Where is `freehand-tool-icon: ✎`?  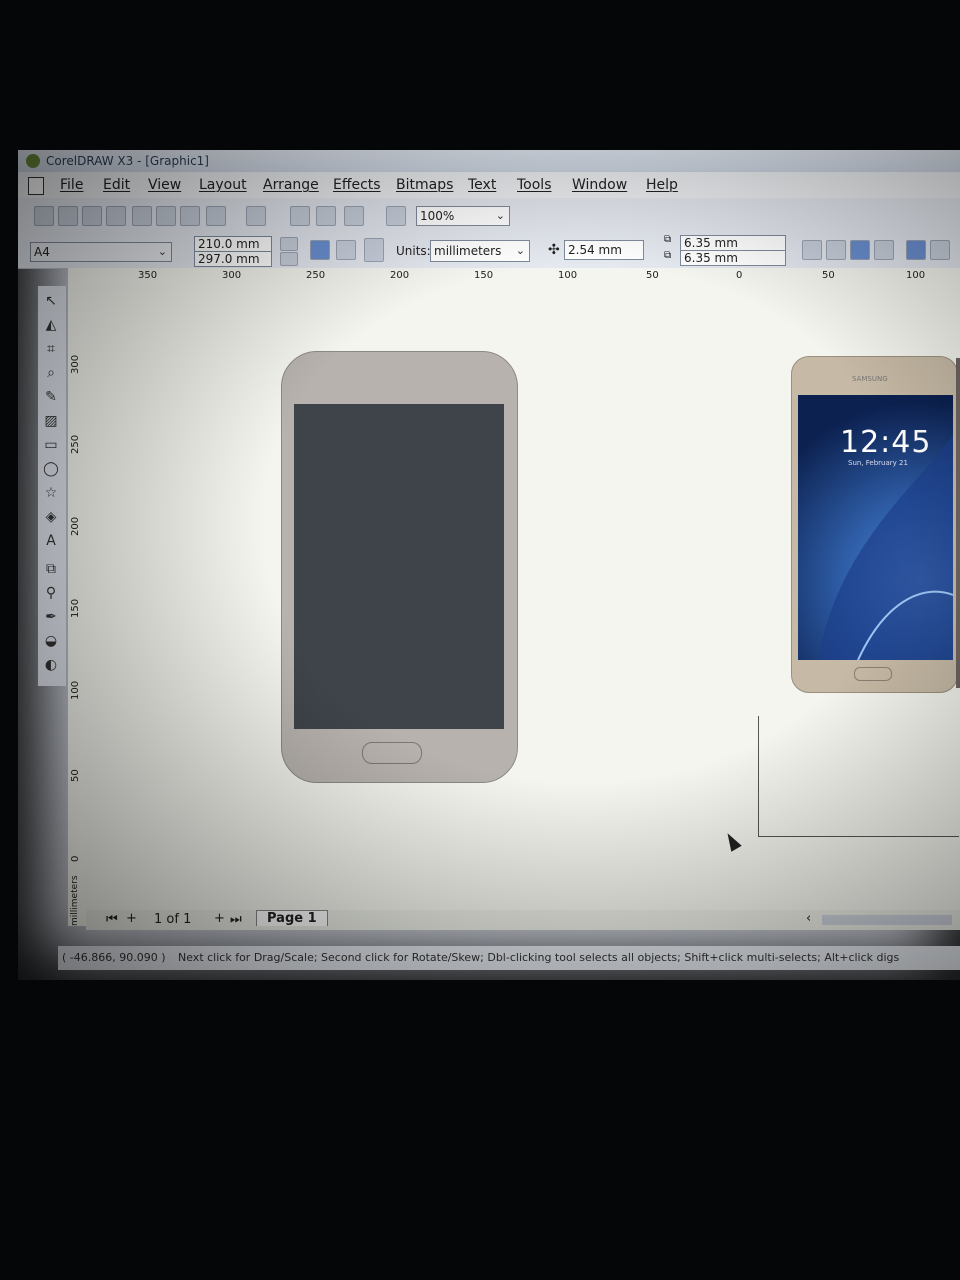 freehand-tool-icon: ✎ is located at coordinates (51, 397).